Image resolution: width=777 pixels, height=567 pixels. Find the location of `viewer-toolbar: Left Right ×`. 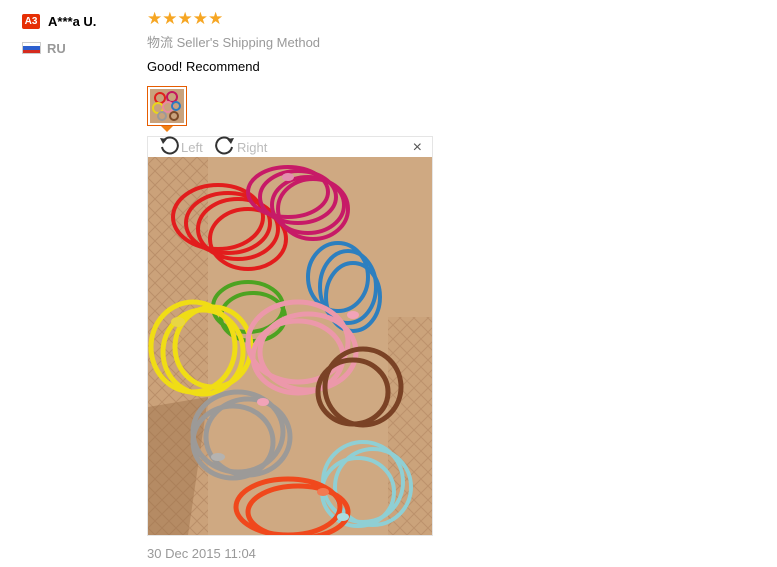

viewer-toolbar: Left Right × is located at coordinates (290, 147).